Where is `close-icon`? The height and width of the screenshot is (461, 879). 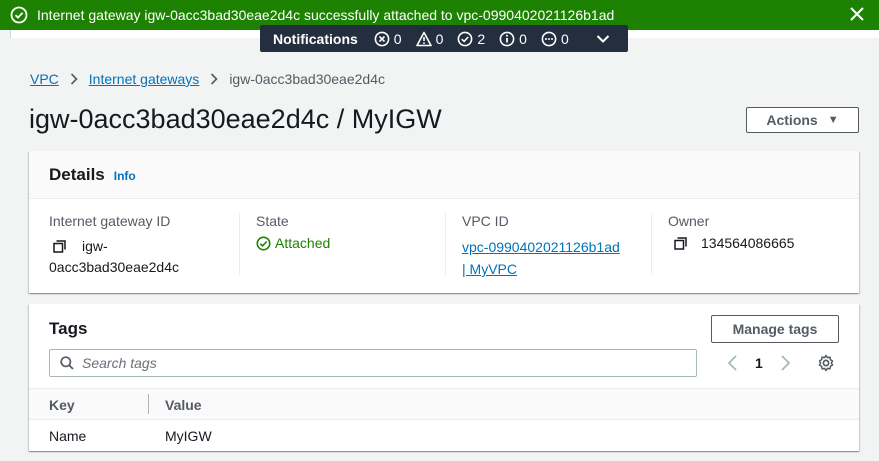 close-icon is located at coordinates (857, 14).